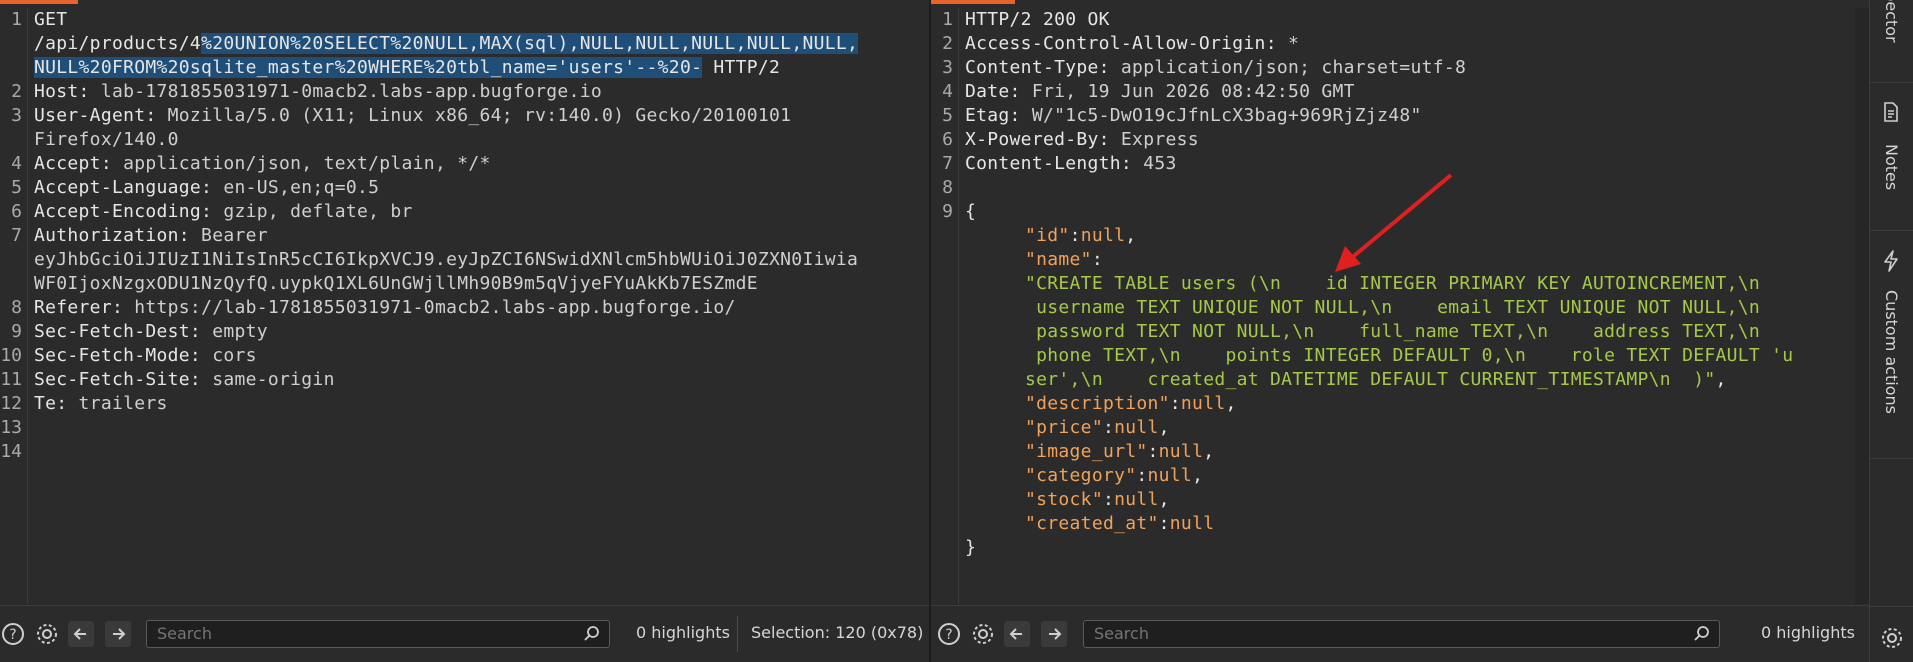 Image resolution: width=1913 pixels, height=662 pixels. I want to click on header-value: Express, so click(1154, 139).